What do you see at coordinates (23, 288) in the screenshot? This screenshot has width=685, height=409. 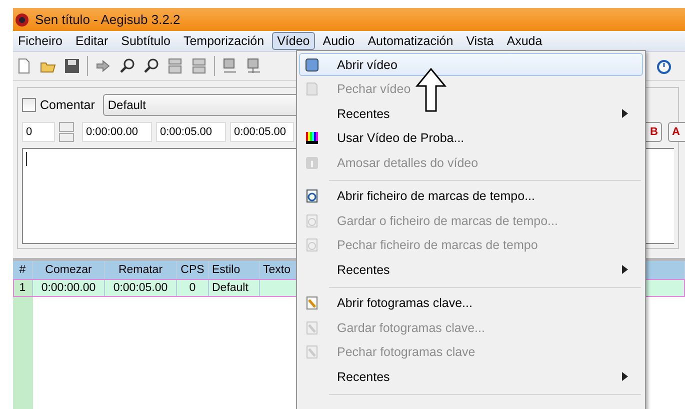 I see `table-cell: 1` at bounding box center [23, 288].